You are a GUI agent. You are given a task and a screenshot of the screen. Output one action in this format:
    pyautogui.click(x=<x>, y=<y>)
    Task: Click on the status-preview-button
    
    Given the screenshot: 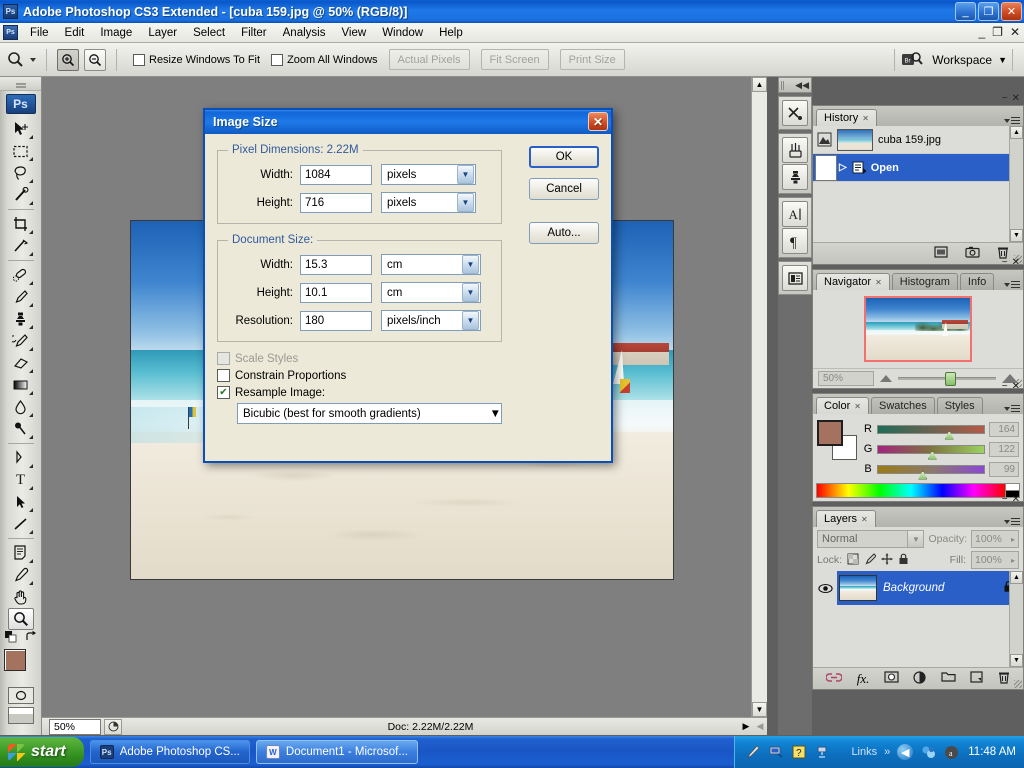 What is the action you would take?
    pyautogui.click(x=113, y=726)
    